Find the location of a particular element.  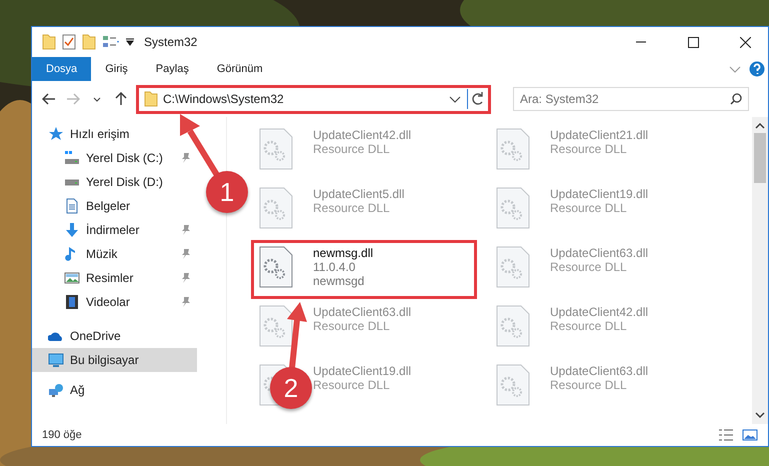

sidebar-label: Yerel Disk (C:) is located at coordinates (125, 158).